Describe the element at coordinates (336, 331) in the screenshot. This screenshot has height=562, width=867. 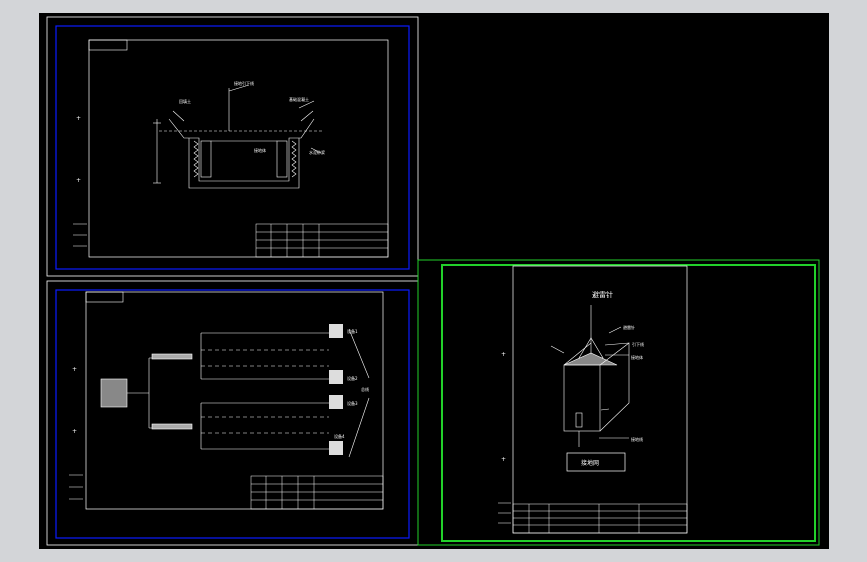
I see `device-1-icon` at that location.